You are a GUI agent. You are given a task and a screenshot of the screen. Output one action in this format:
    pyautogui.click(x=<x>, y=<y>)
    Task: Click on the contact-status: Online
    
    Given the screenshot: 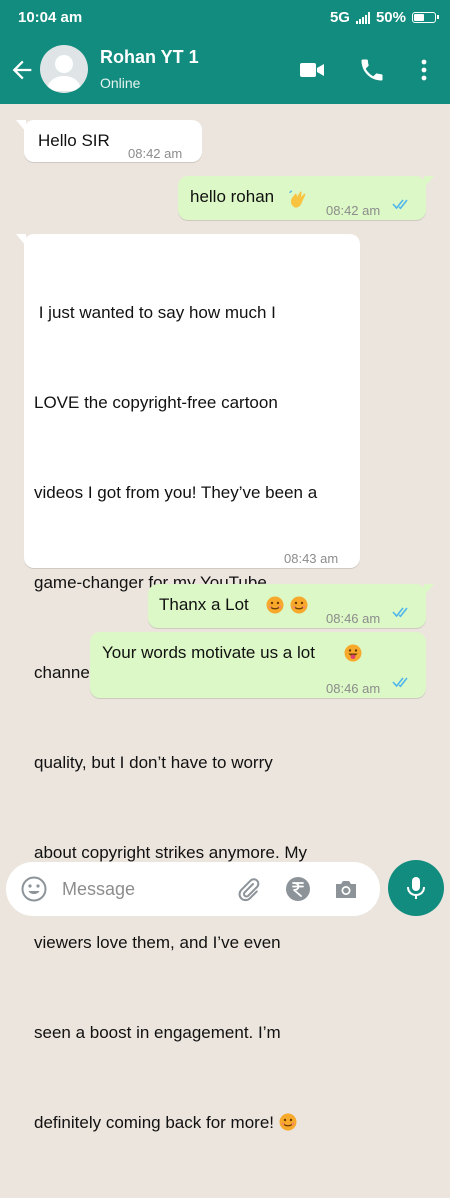 What is the action you would take?
    pyautogui.click(x=120, y=83)
    